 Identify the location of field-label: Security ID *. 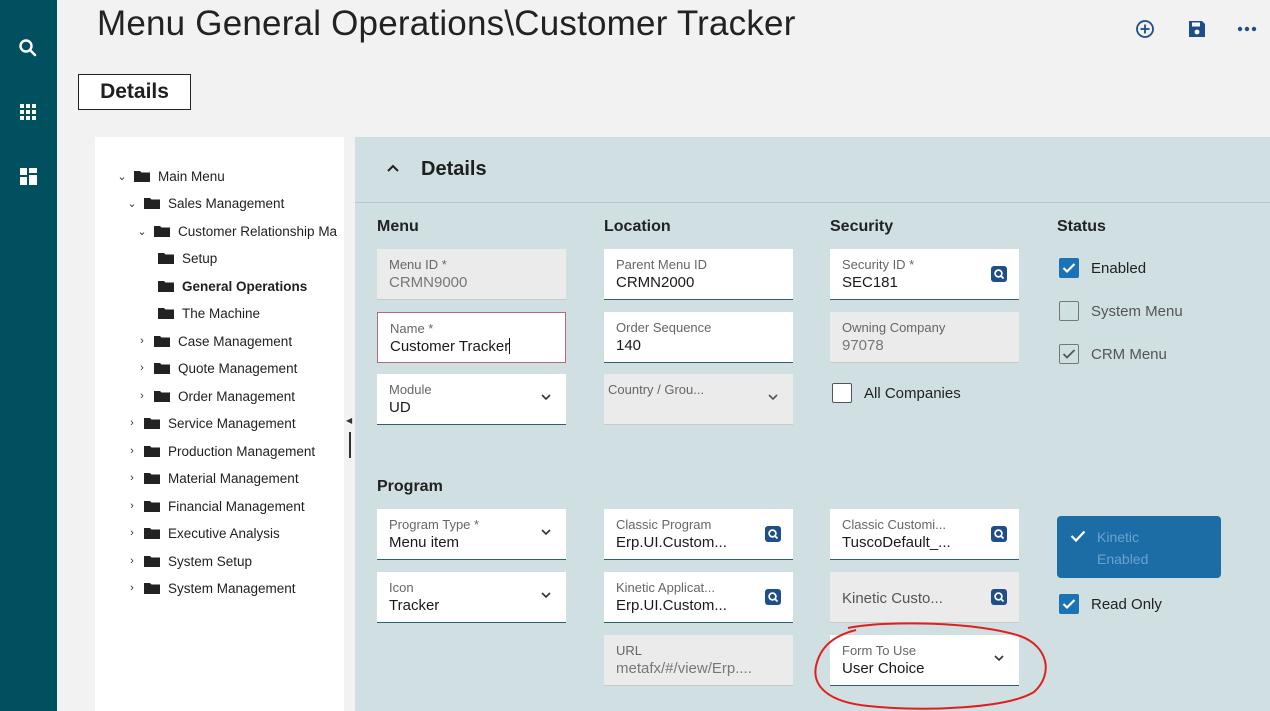
(878, 264).